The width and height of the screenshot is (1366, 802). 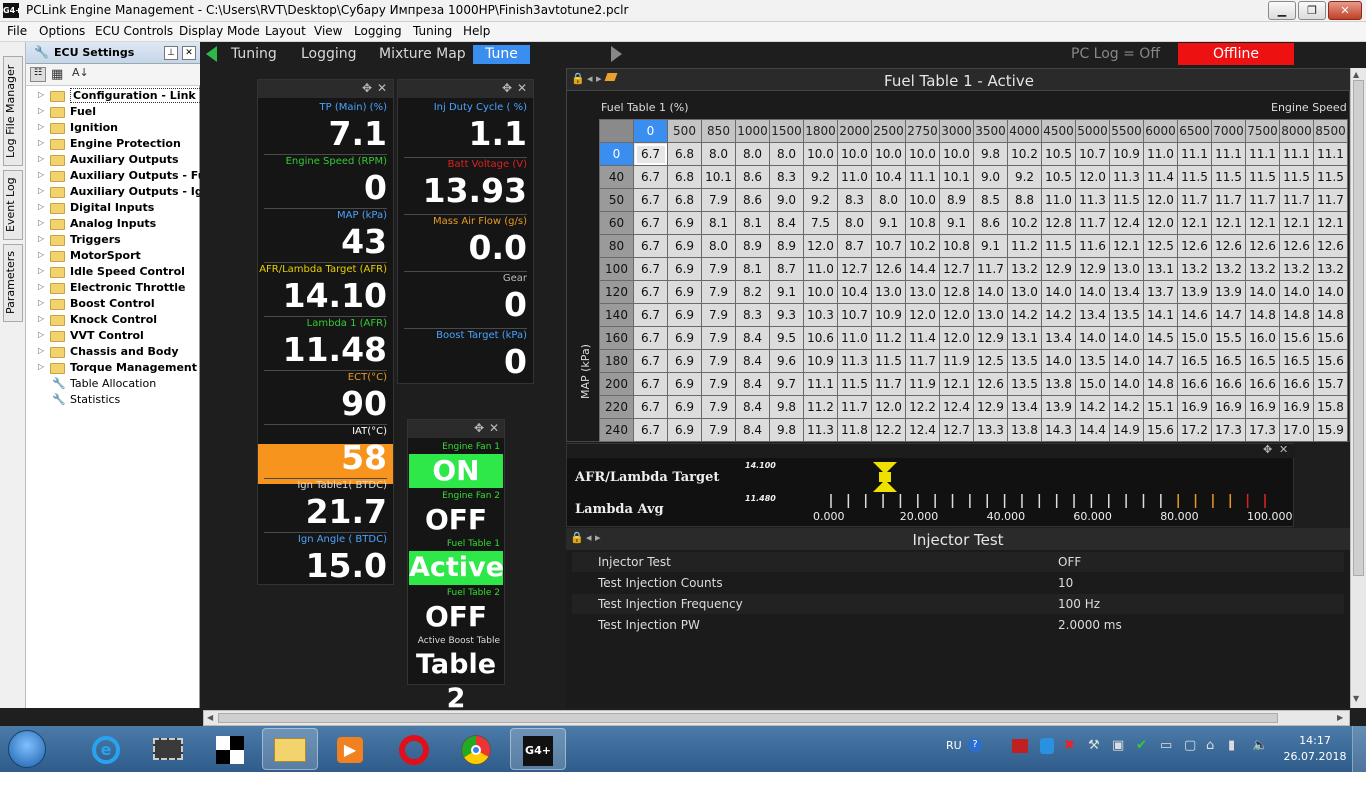 I want to click on table-cell: 11.1, so click(x=1262, y=154).